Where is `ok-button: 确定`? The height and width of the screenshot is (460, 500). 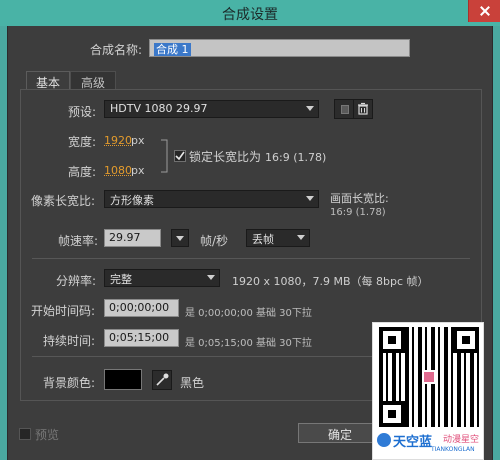
ok-button: 确定 is located at coordinates (340, 433).